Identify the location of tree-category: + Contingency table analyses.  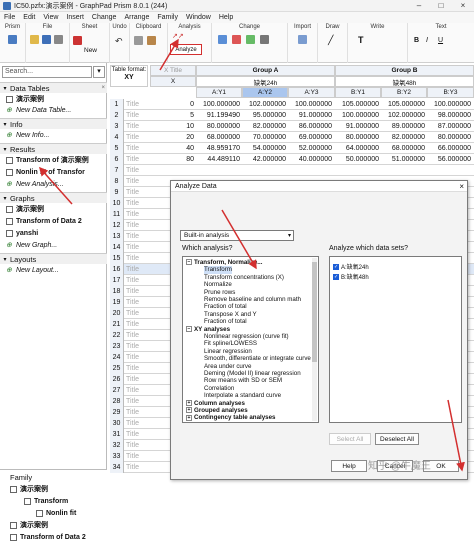
(231, 418).